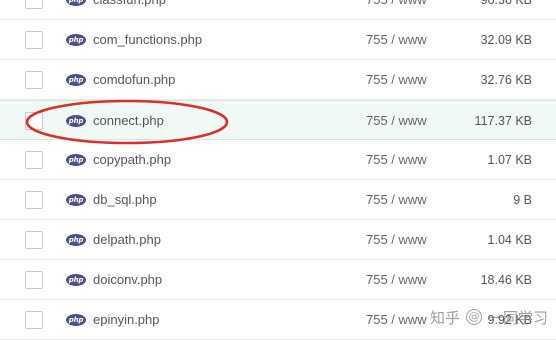  What do you see at coordinates (503, 121) in the screenshot?
I see `file-size: 117.37 KB` at bounding box center [503, 121].